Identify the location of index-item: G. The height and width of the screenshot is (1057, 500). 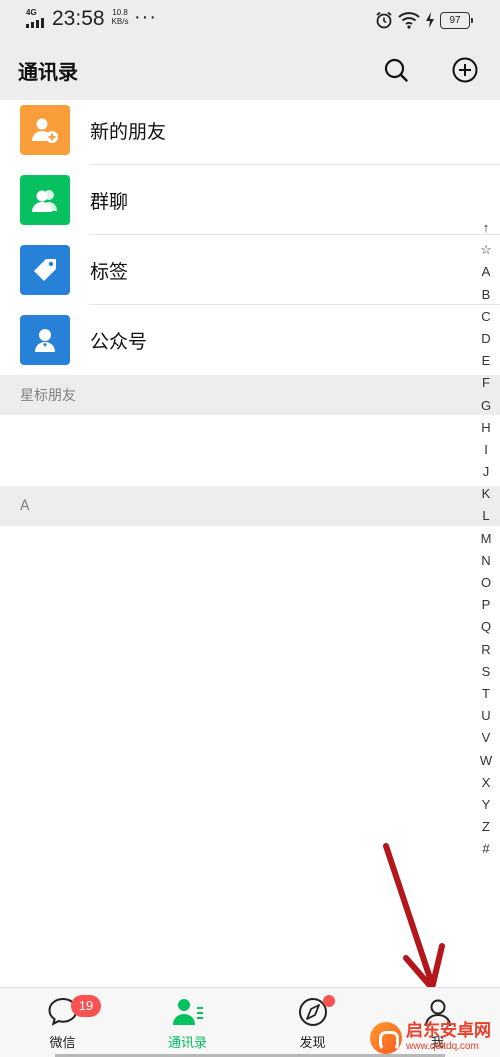
(486, 406).